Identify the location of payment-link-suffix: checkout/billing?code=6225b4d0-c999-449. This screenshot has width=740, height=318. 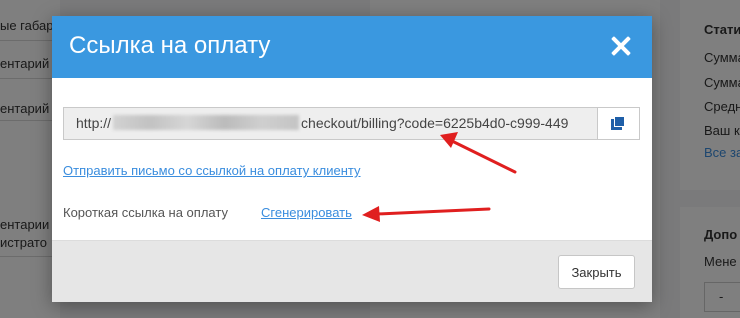
(435, 123).